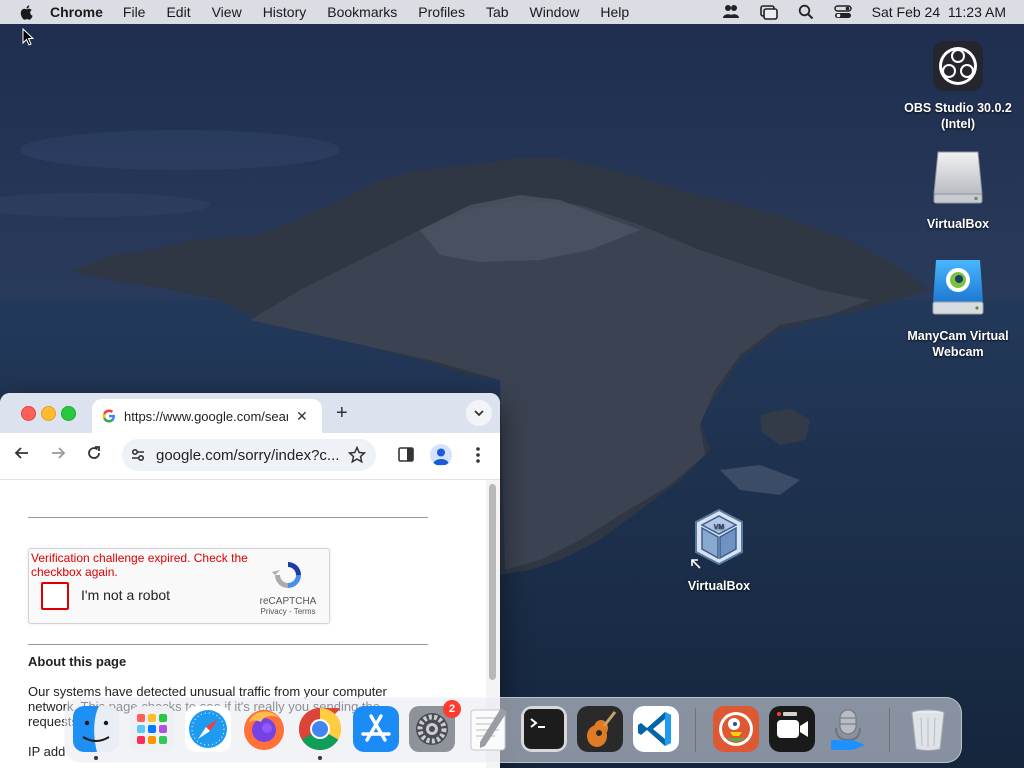  I want to click on recaptcha-label: I'm not a robot, so click(126, 595).